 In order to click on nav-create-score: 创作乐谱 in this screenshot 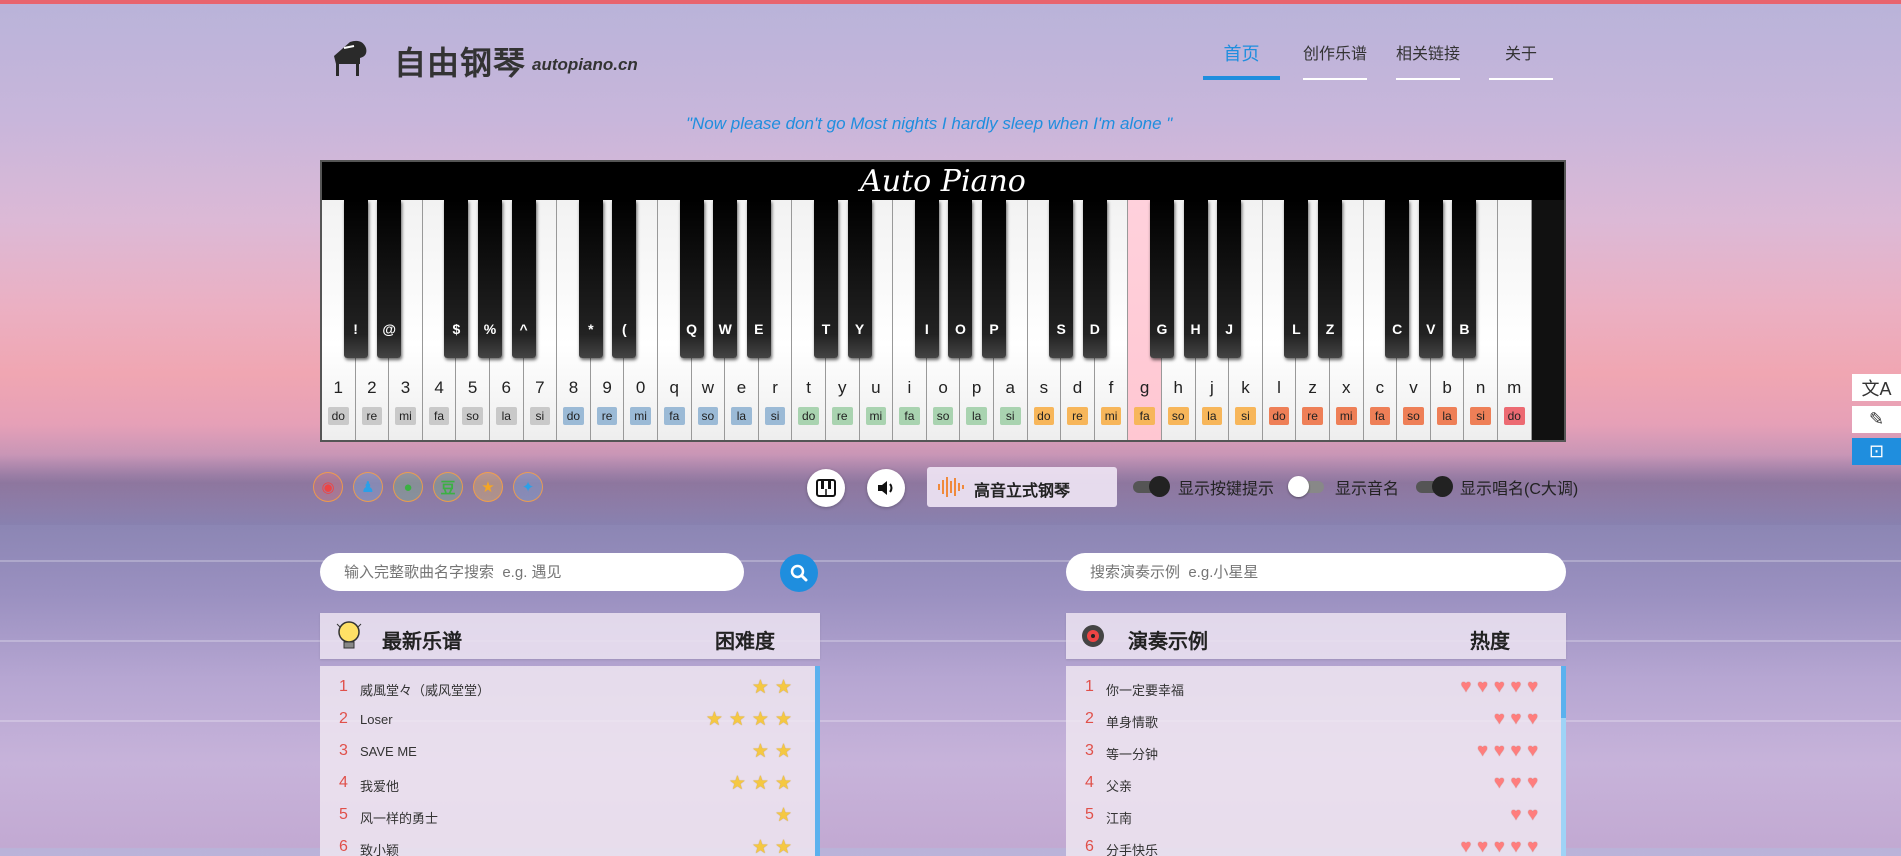, I will do `click(1335, 60)`.